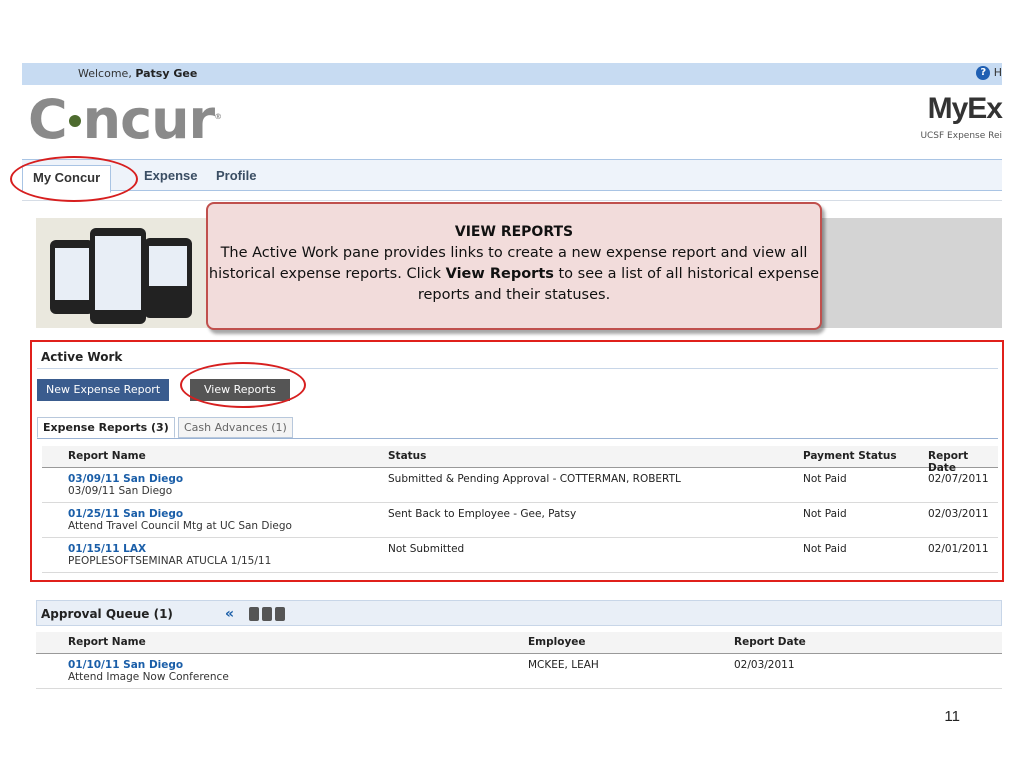  I want to click on report-link: 01/25/11 San Diego, so click(180, 514).